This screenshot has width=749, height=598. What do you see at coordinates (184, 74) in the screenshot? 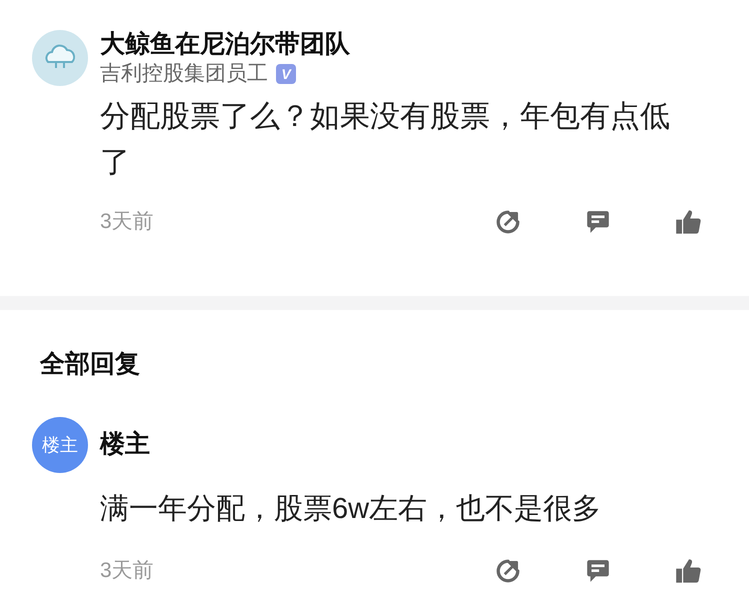
I see `author-company: 吉利控股集团员工` at bounding box center [184, 74].